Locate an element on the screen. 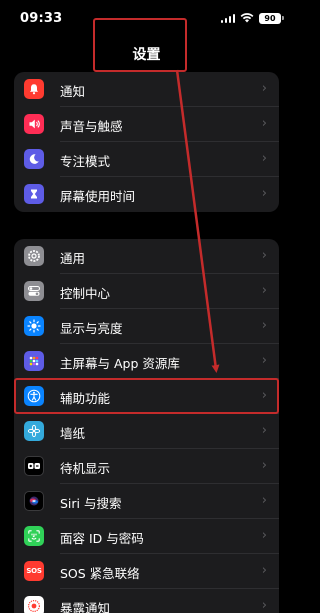  status-icons: 90 is located at coordinates (252, 18).